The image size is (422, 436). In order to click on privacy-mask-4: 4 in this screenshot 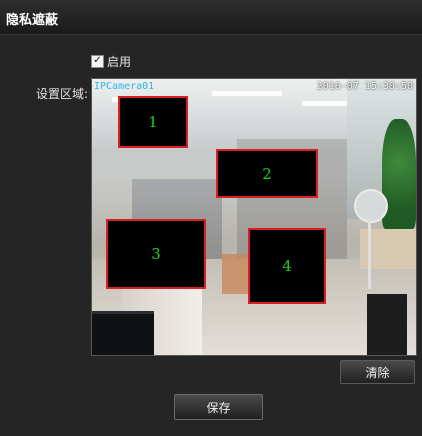, I will do `click(287, 266)`.